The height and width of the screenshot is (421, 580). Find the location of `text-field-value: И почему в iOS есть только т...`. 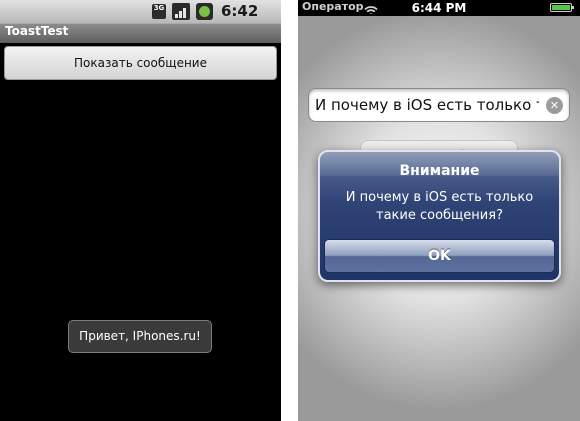

text-field-value: И почему в iOS есть только т... is located at coordinates (427, 105).